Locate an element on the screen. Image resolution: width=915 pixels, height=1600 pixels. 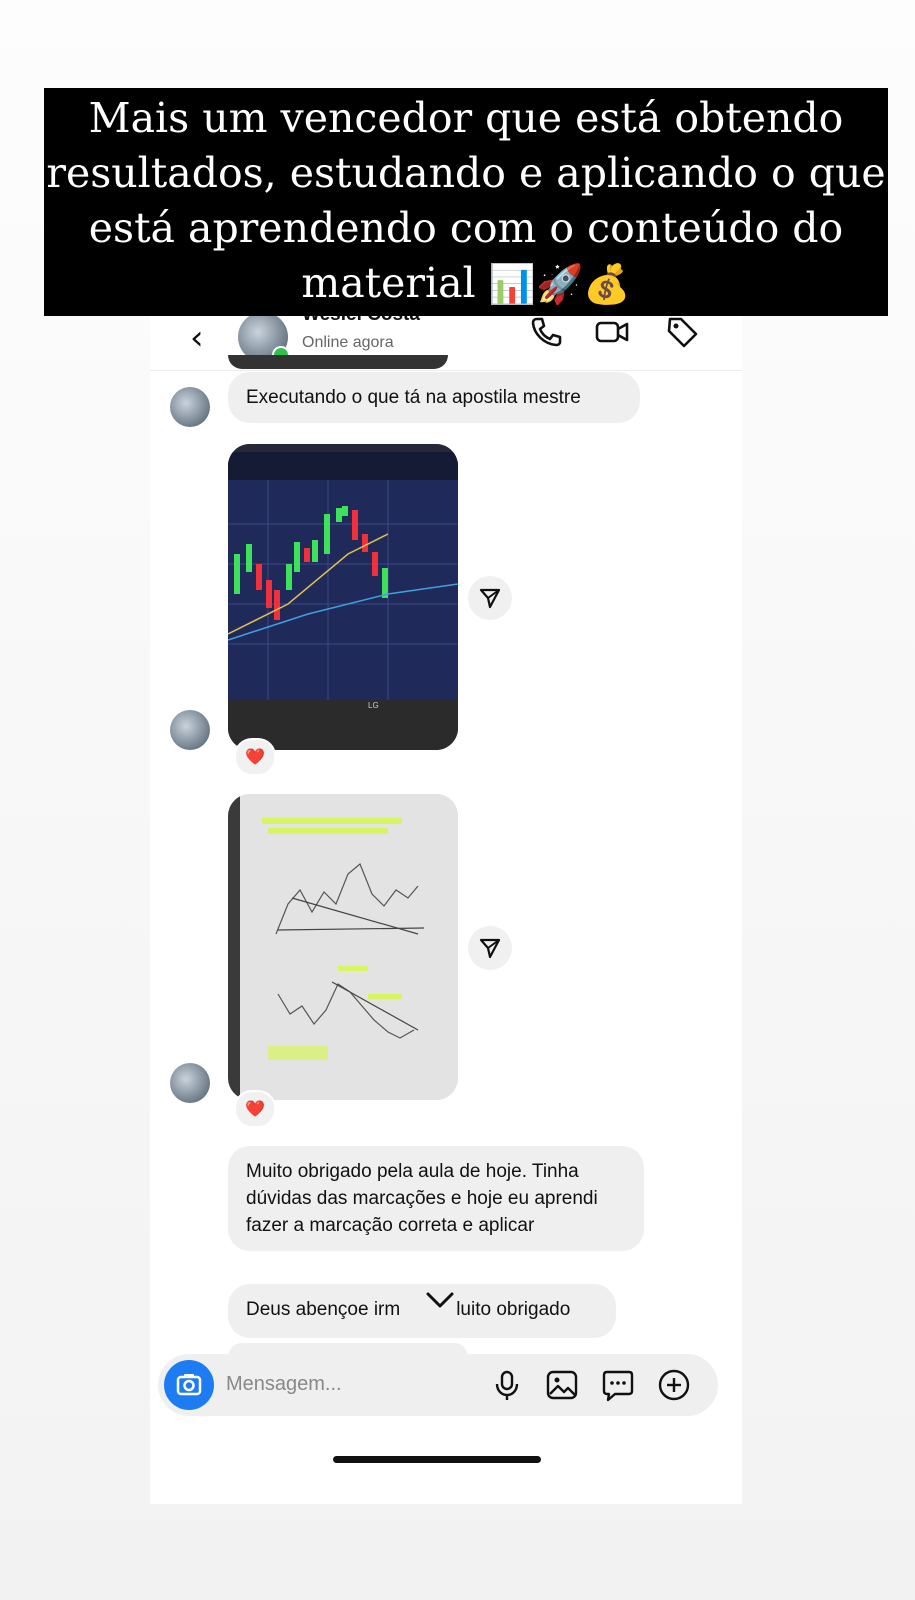
sticker-icon is located at coordinates (618, 1385).